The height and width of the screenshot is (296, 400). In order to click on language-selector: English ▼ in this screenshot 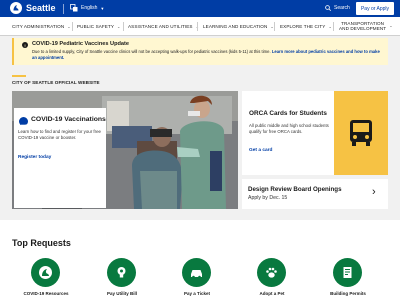, I will do `click(87, 8)`.